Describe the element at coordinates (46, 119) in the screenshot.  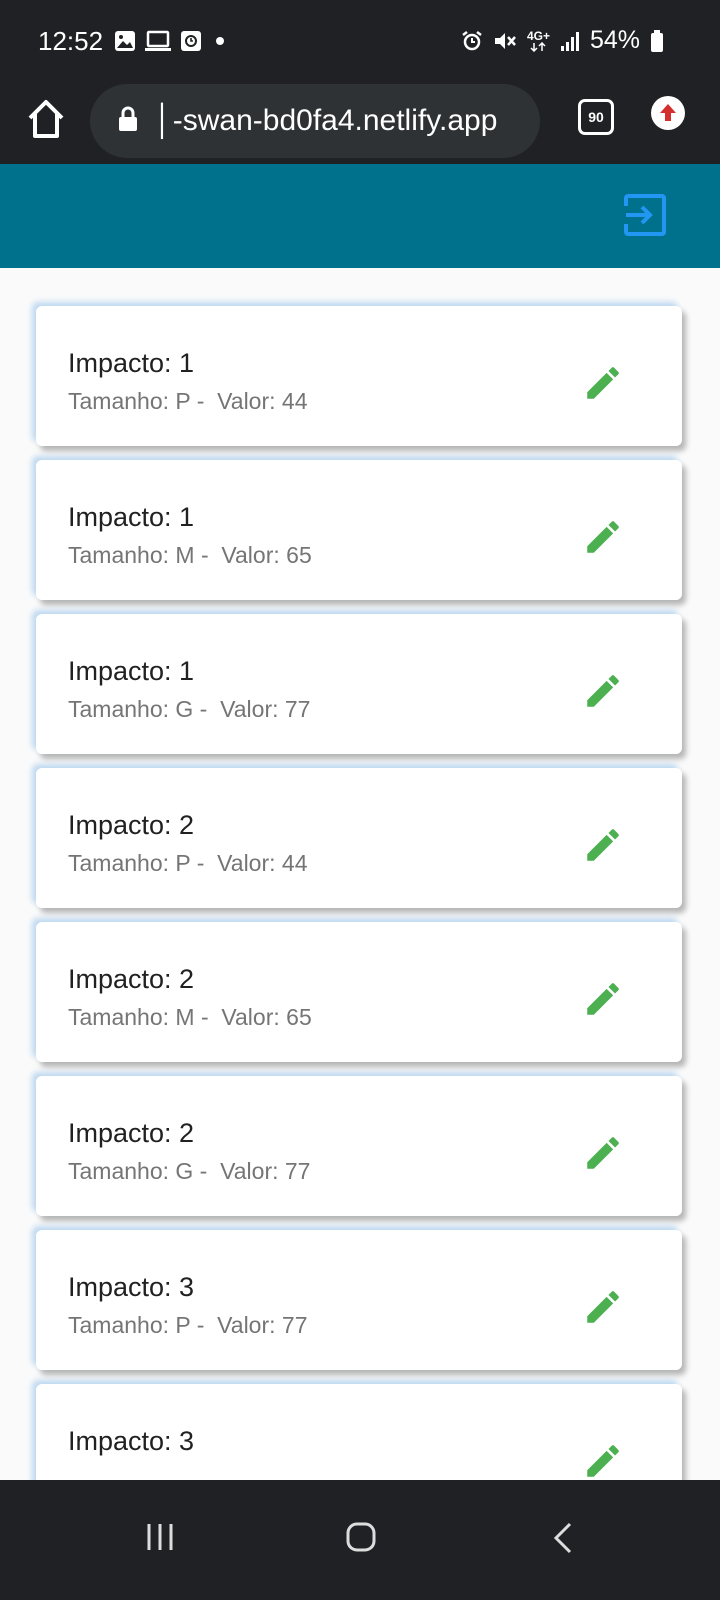
I see `home-icon` at that location.